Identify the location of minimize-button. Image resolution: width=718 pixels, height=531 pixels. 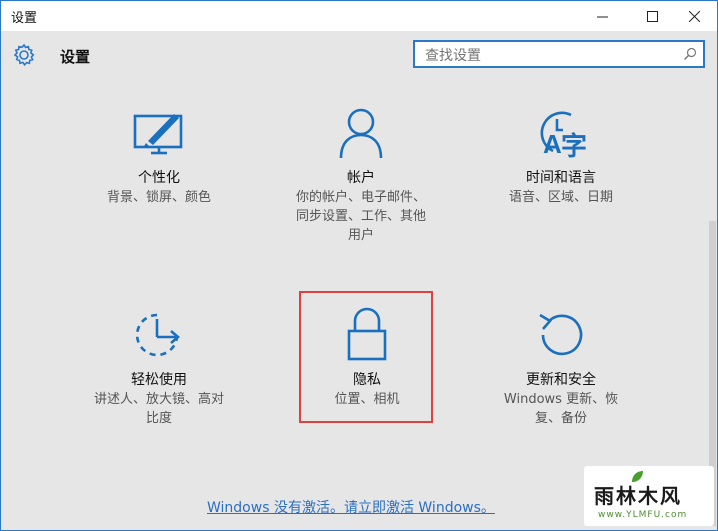
(602, 16).